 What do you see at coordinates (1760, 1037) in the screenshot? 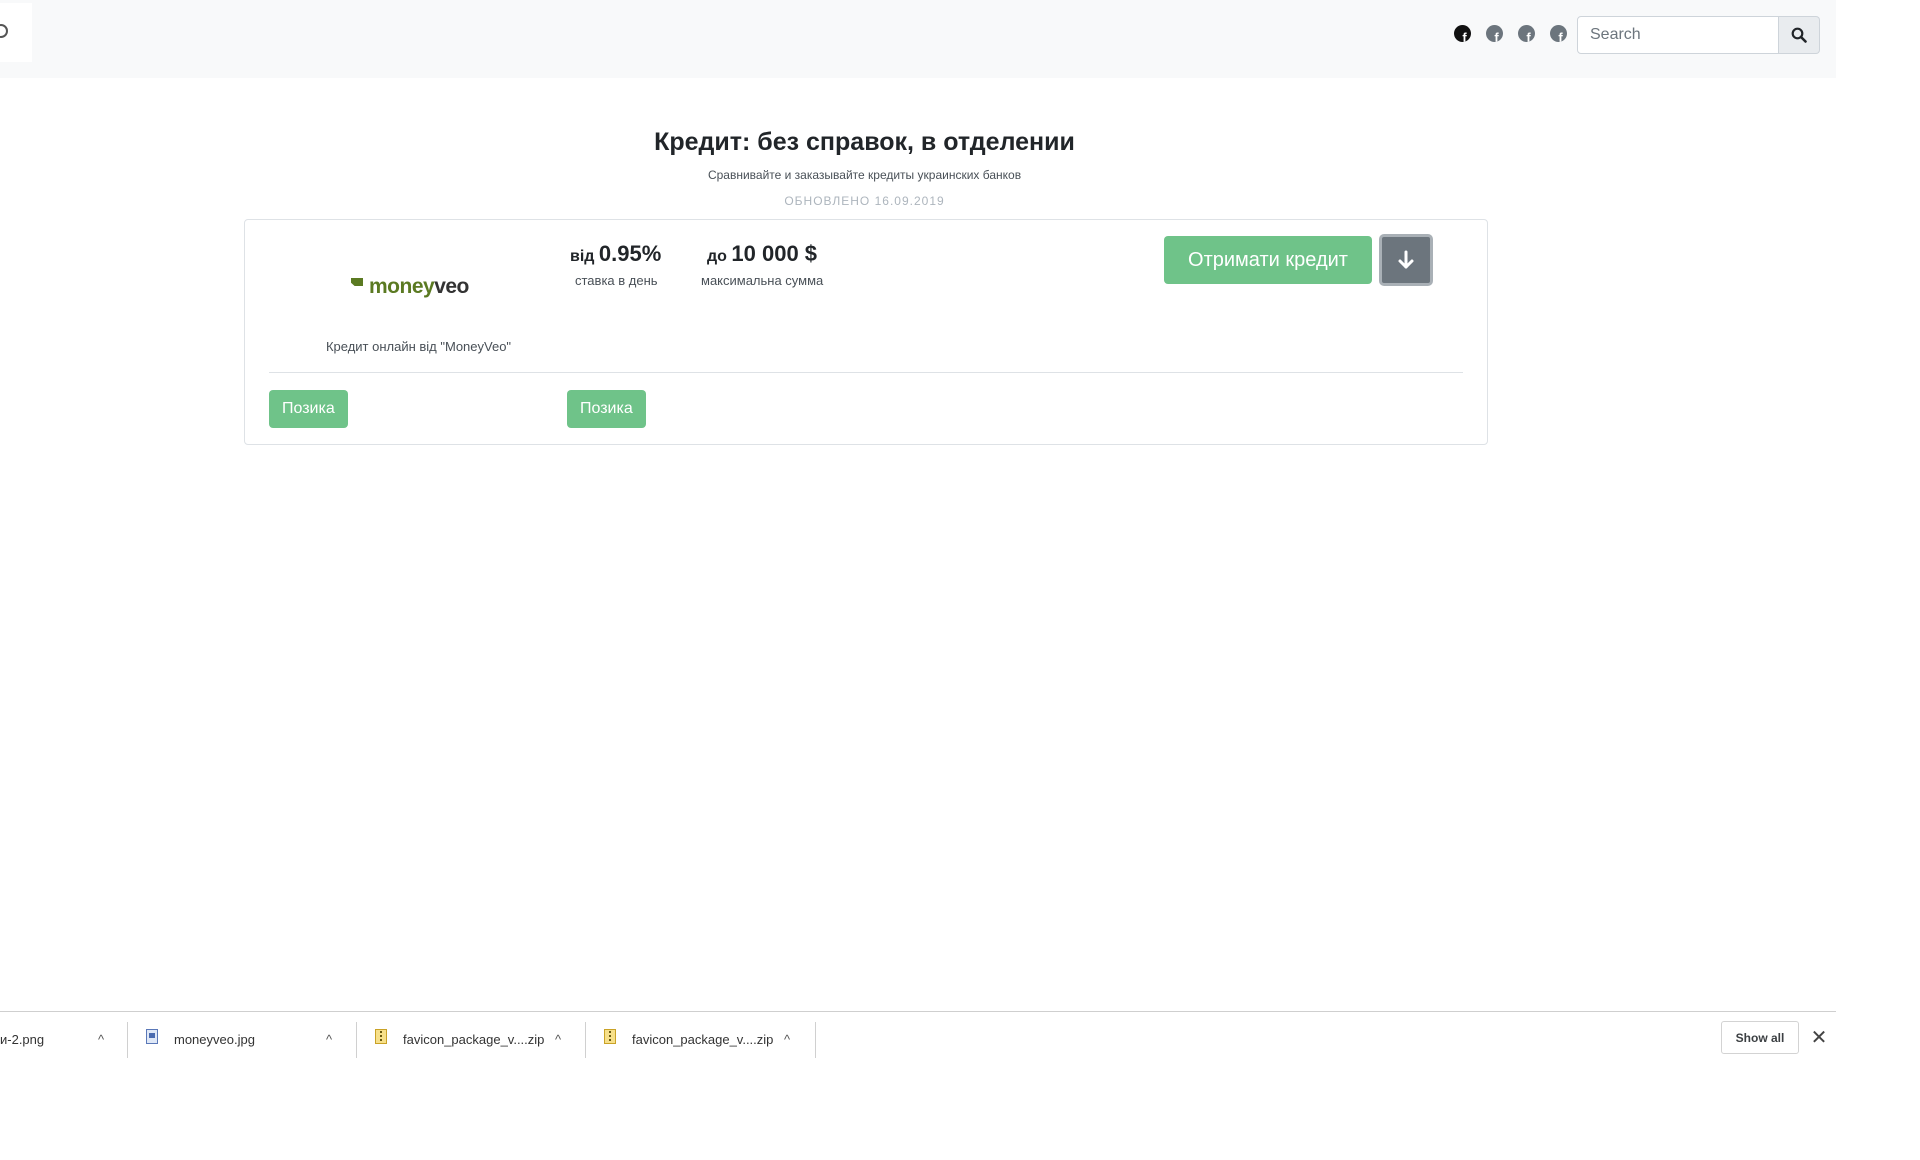
I see `show-all-button: Show all` at bounding box center [1760, 1037].